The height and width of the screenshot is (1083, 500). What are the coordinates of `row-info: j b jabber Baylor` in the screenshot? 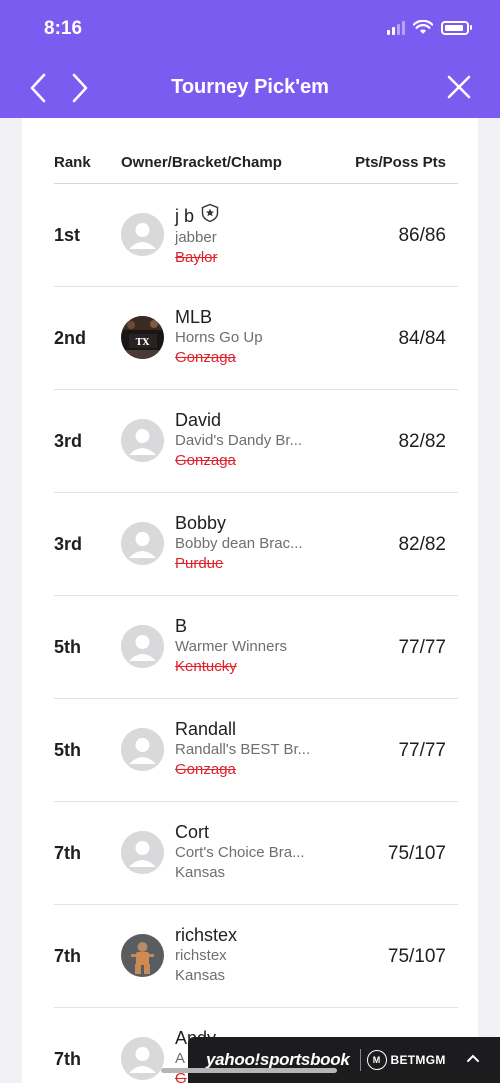 It's located at (275, 235).